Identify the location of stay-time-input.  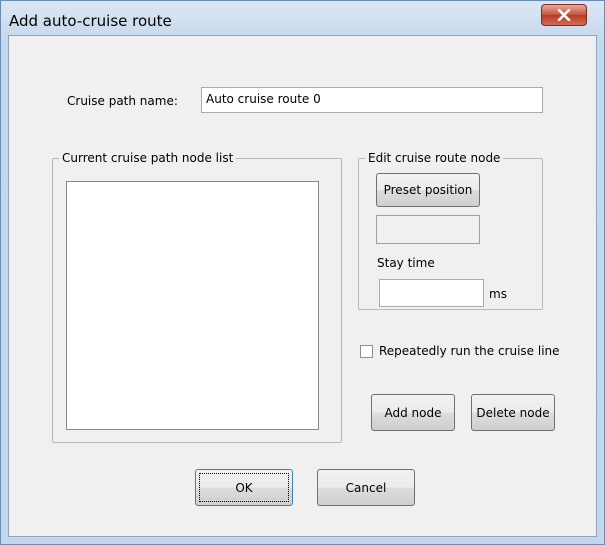
(431, 293).